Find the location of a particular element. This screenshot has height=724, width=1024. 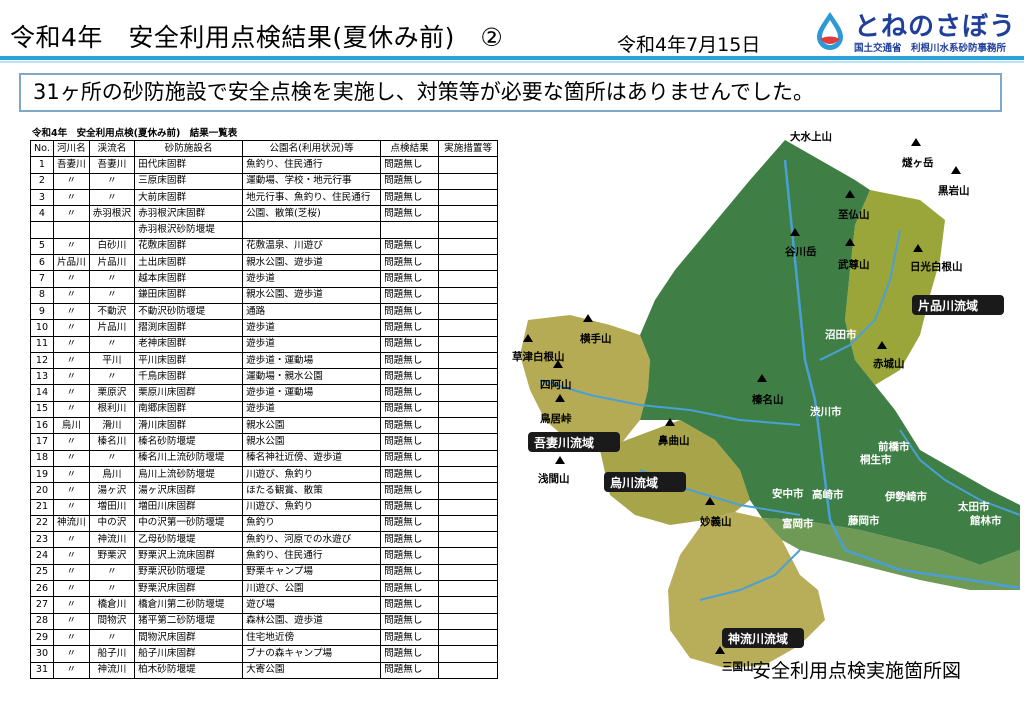

table-row: 1 吾妻川 吾妻川 田代床固群 魚釣り、住民通行 問題無し is located at coordinates (264, 165).